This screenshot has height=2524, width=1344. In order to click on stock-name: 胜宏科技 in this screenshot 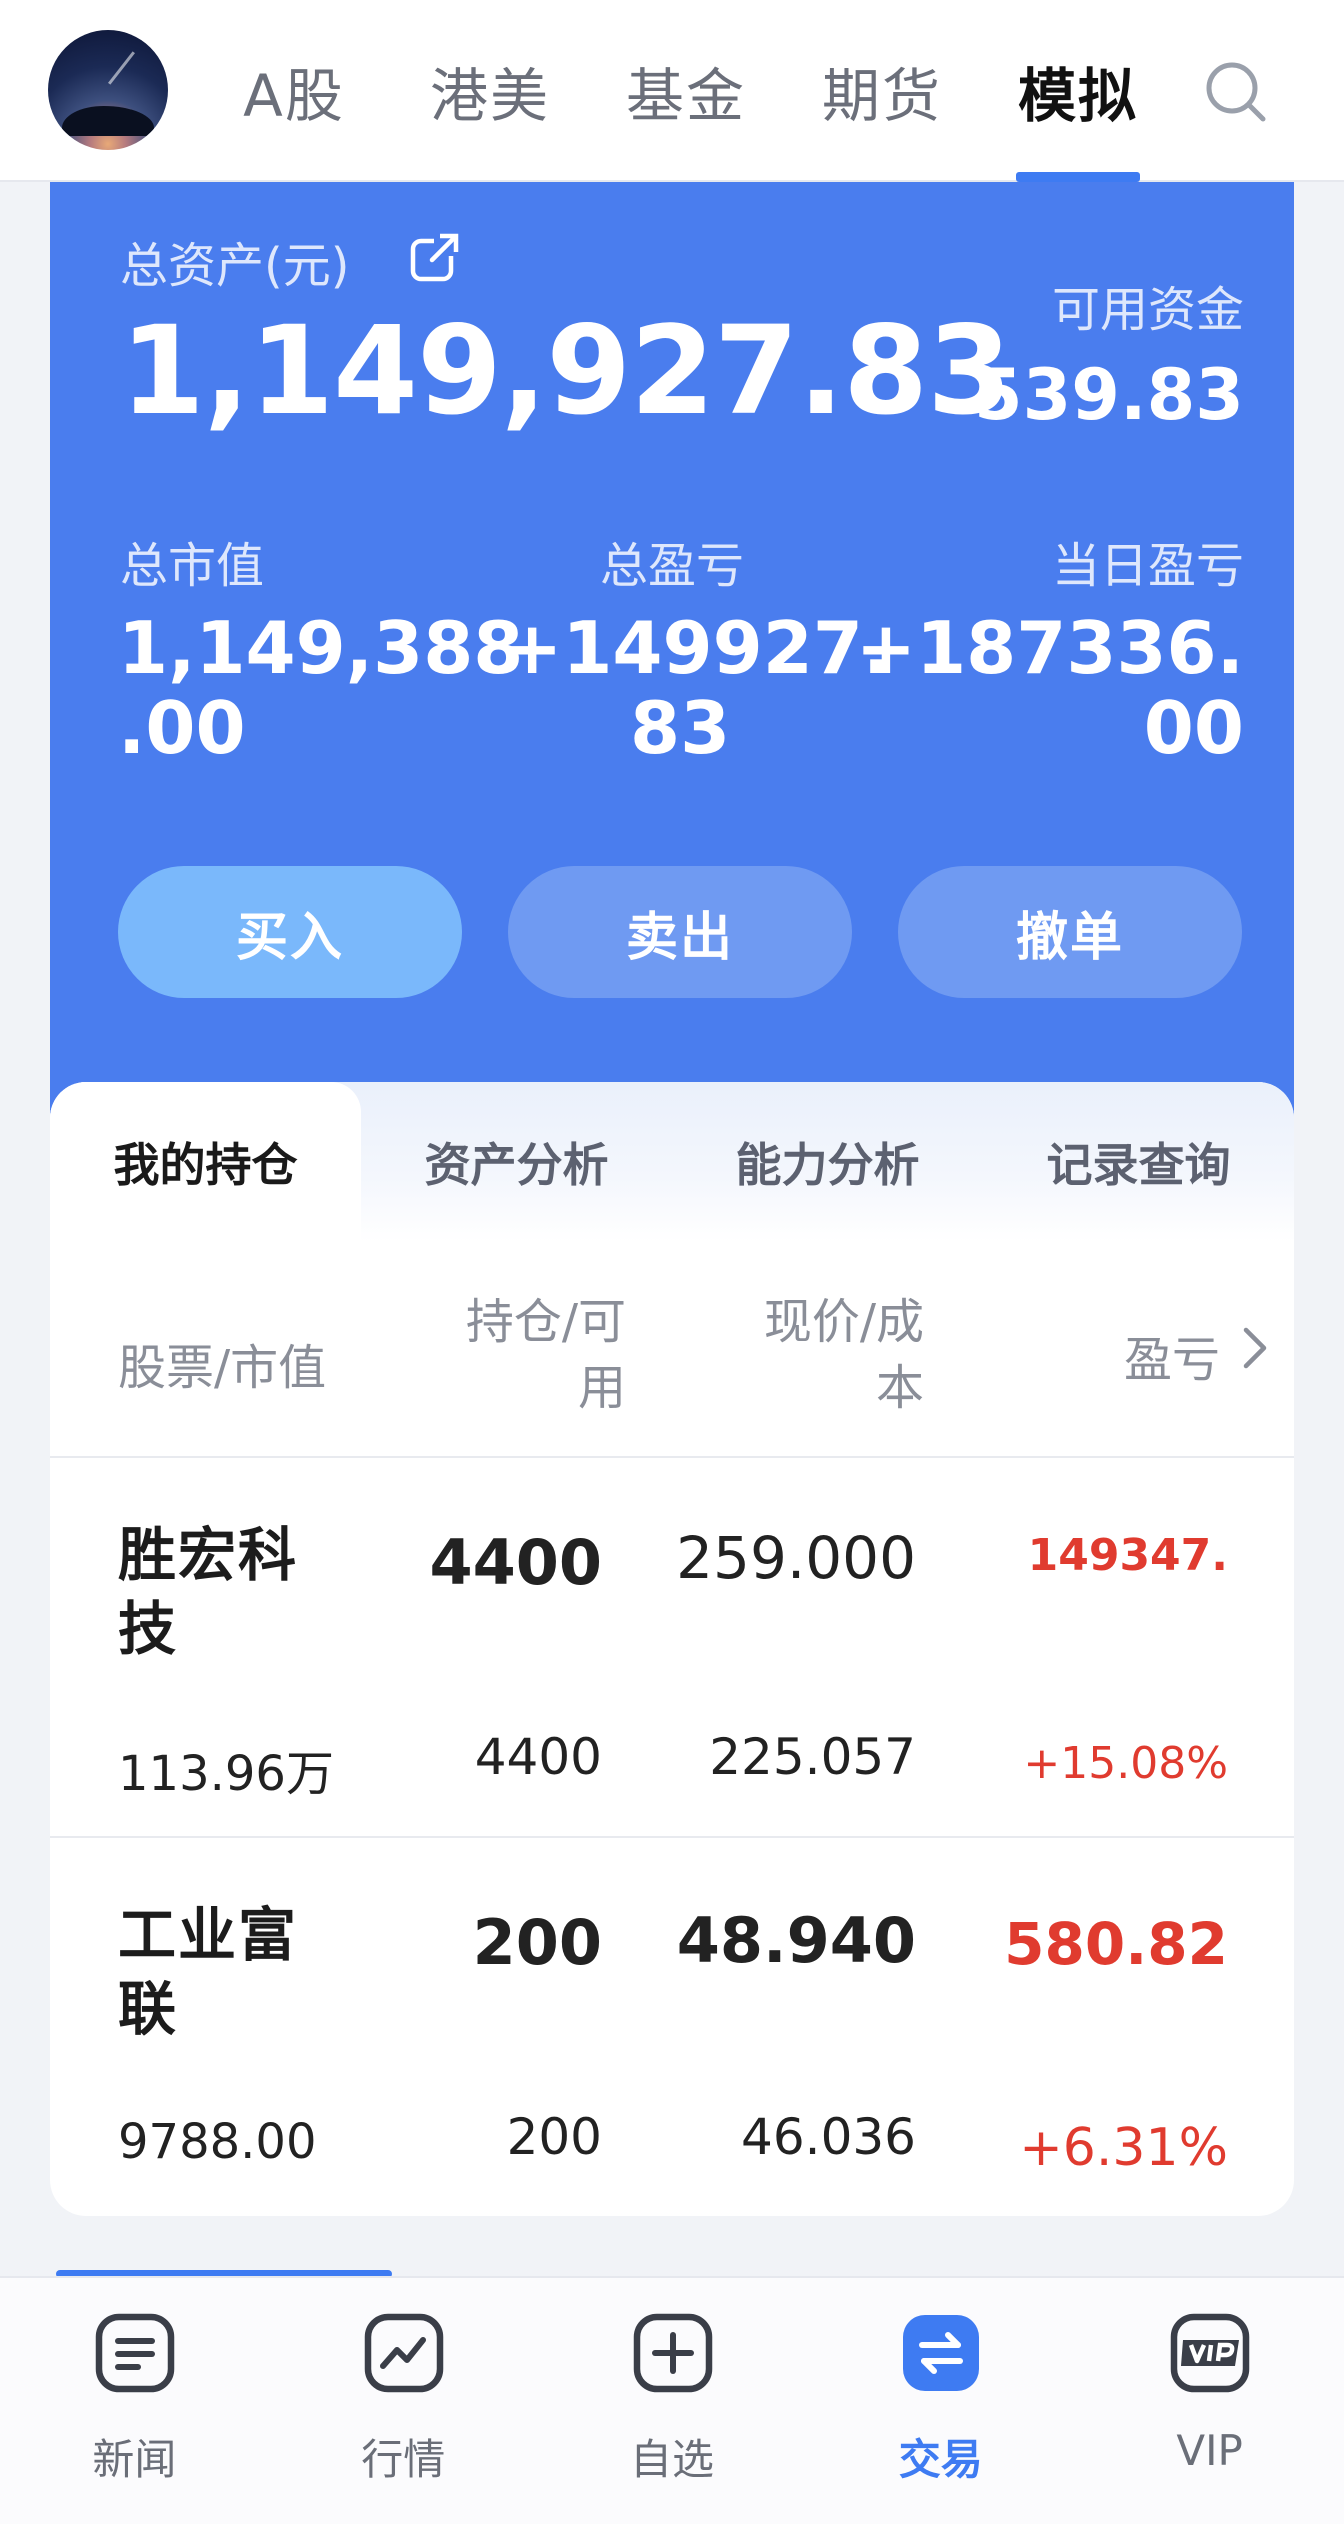, I will do `click(208, 1592)`.